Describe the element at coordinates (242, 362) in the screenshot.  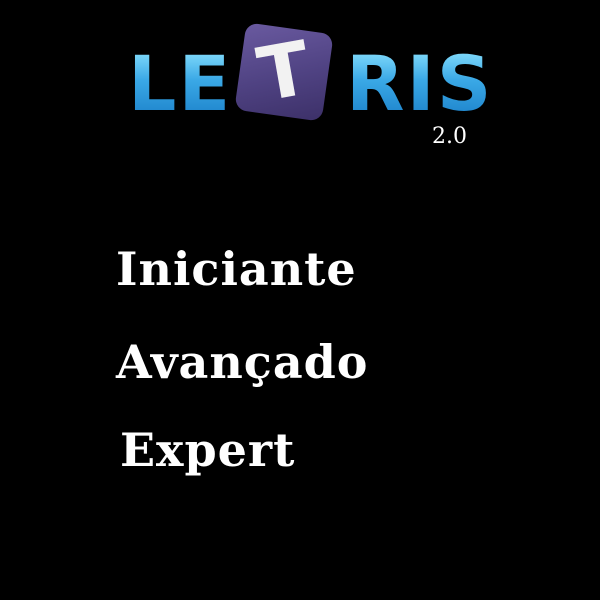
I see `menu-item-avancado: Avançado` at that location.